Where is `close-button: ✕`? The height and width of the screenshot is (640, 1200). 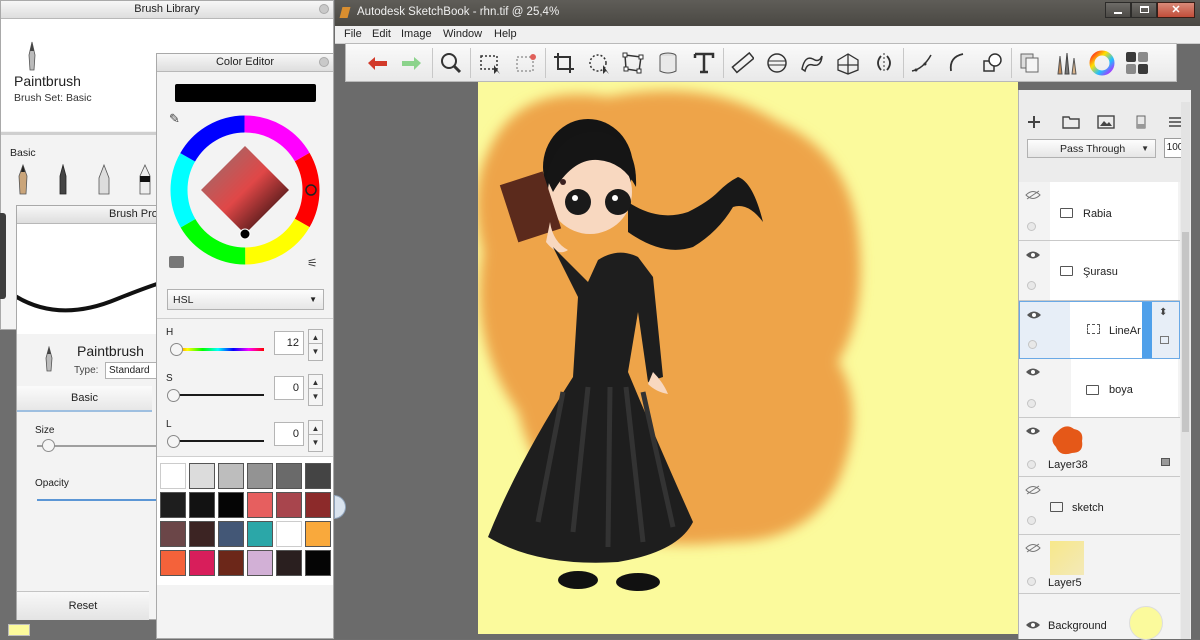
close-button: ✕ is located at coordinates (1176, 10).